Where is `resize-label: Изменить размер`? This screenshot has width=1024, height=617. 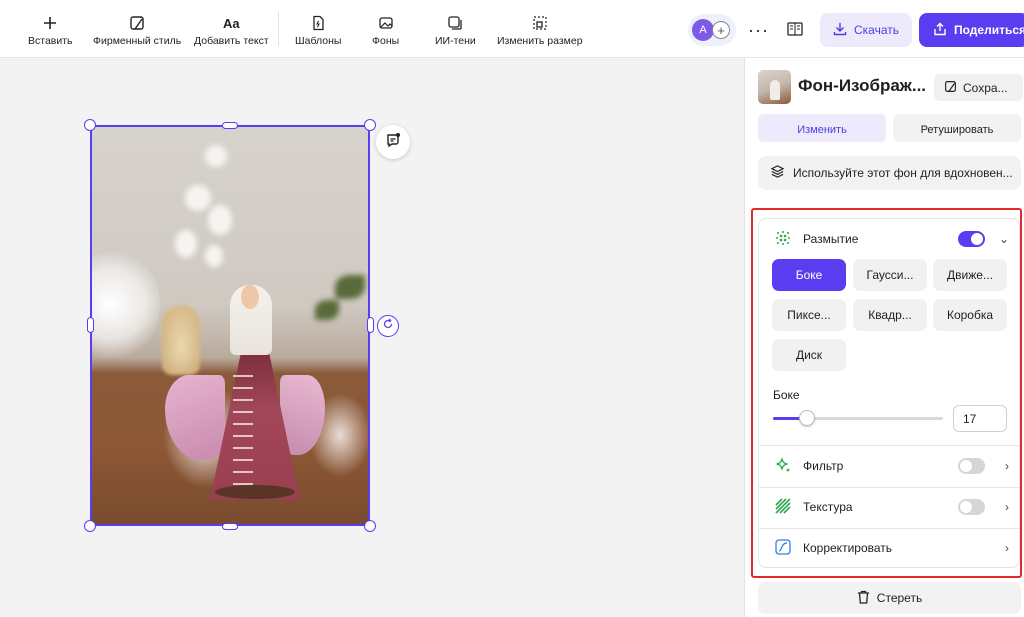 resize-label: Изменить размер is located at coordinates (540, 41).